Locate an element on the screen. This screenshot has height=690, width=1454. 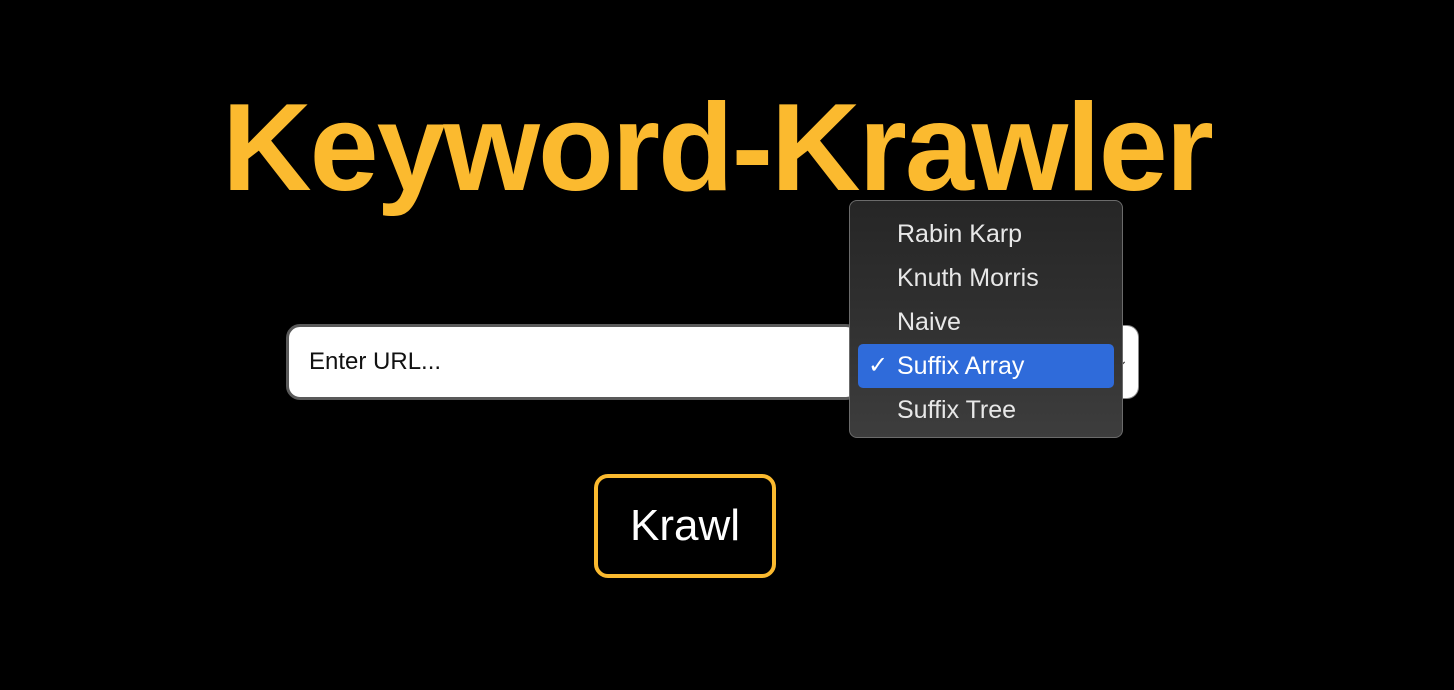
option-label: Rabin Karp is located at coordinates (960, 234).